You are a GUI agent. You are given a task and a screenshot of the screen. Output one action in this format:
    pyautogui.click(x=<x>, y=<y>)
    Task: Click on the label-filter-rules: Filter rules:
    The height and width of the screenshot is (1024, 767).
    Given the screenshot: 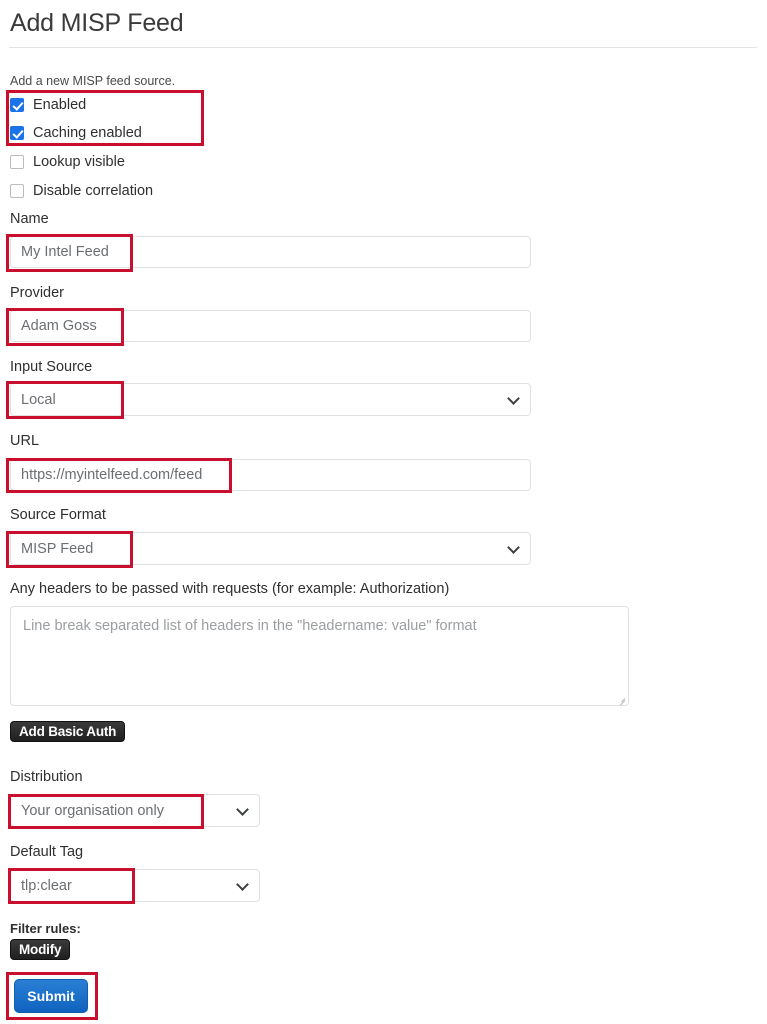 What is the action you would take?
    pyautogui.click(x=45, y=928)
    